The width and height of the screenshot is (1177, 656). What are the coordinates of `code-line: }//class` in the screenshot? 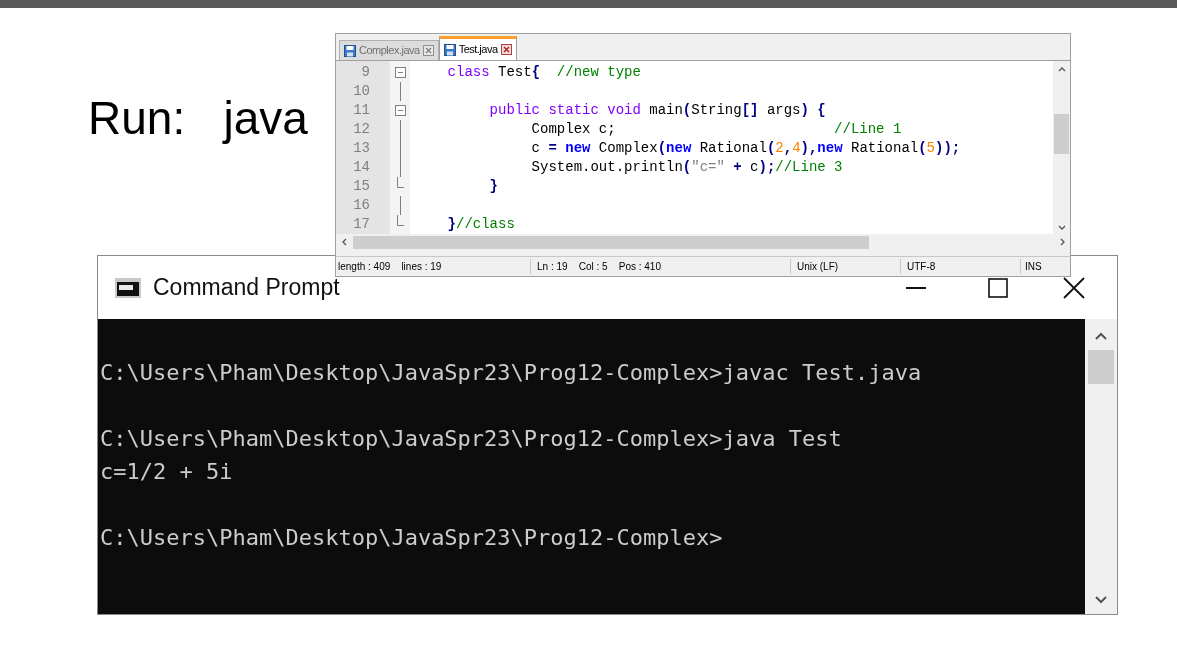 It's located at (480, 224).